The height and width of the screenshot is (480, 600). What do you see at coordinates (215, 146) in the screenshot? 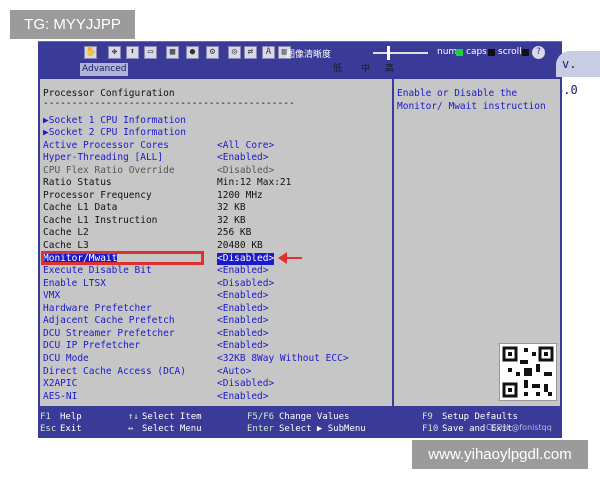
I see `setting-row: Active Processor Cores <All Core>` at bounding box center [215, 146].